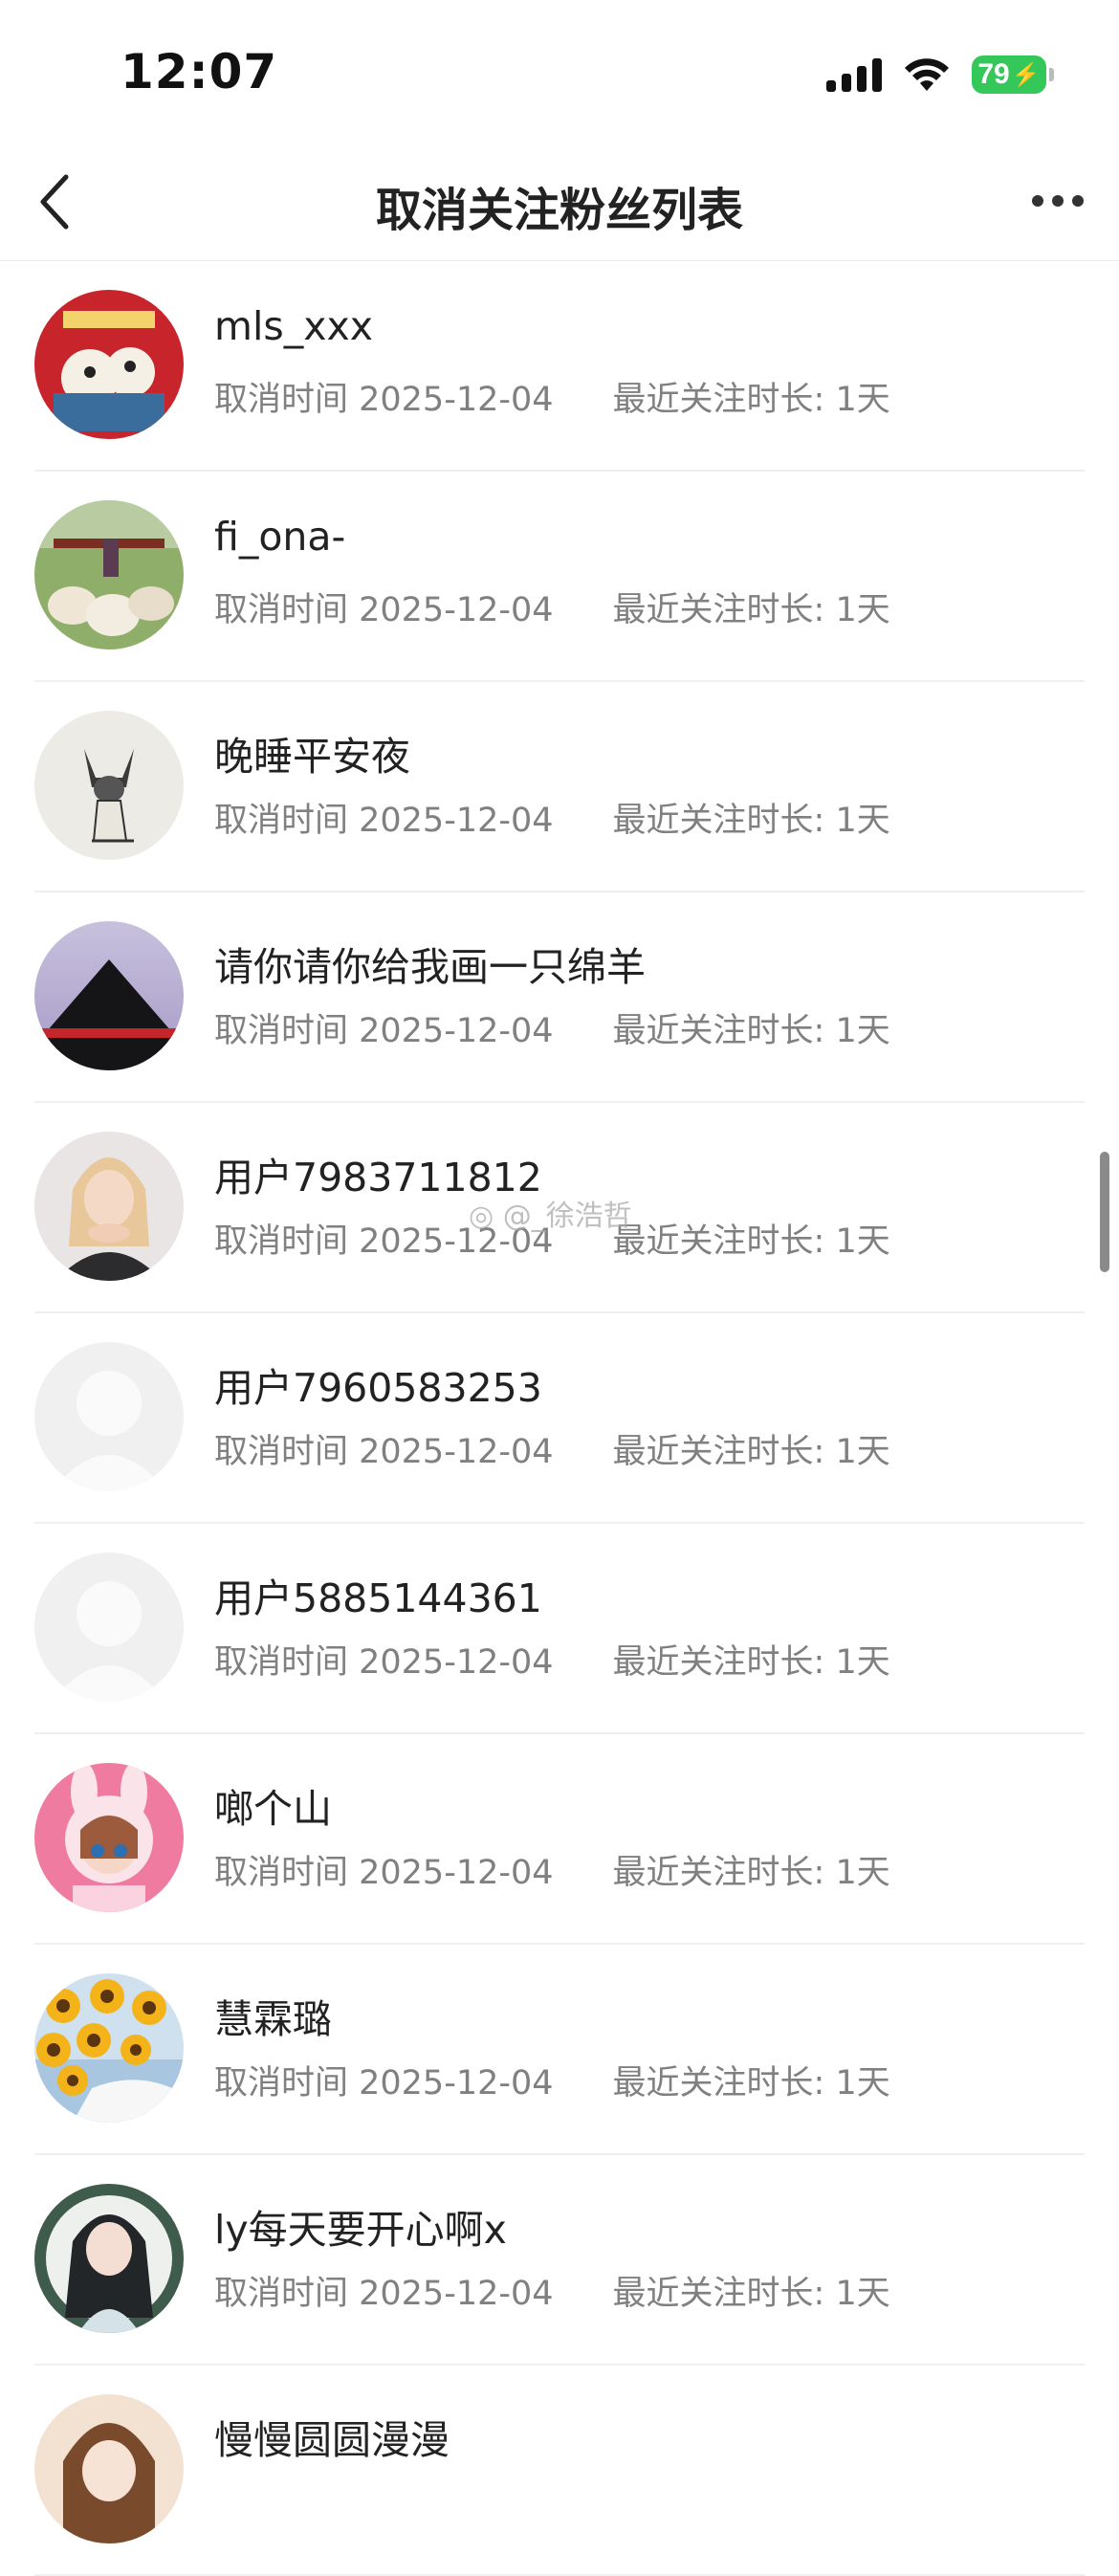 This screenshot has width=1119, height=2576. I want to click on user-name: 用户7960583253, so click(378, 1388).